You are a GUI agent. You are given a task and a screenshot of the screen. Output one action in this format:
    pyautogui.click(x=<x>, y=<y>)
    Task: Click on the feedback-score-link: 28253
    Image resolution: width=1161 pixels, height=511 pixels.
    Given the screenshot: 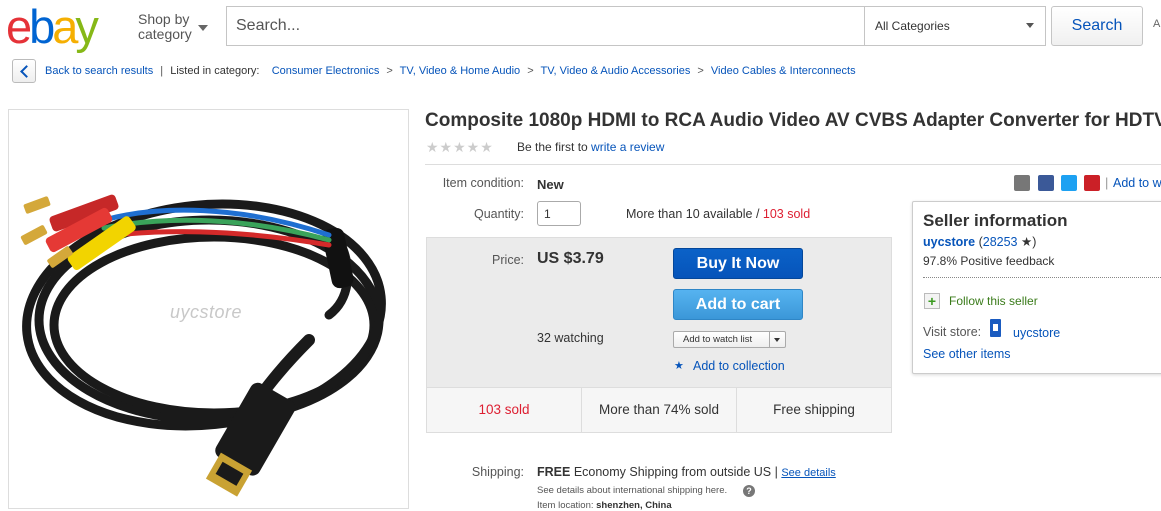 What is the action you would take?
    pyautogui.click(x=1000, y=242)
    